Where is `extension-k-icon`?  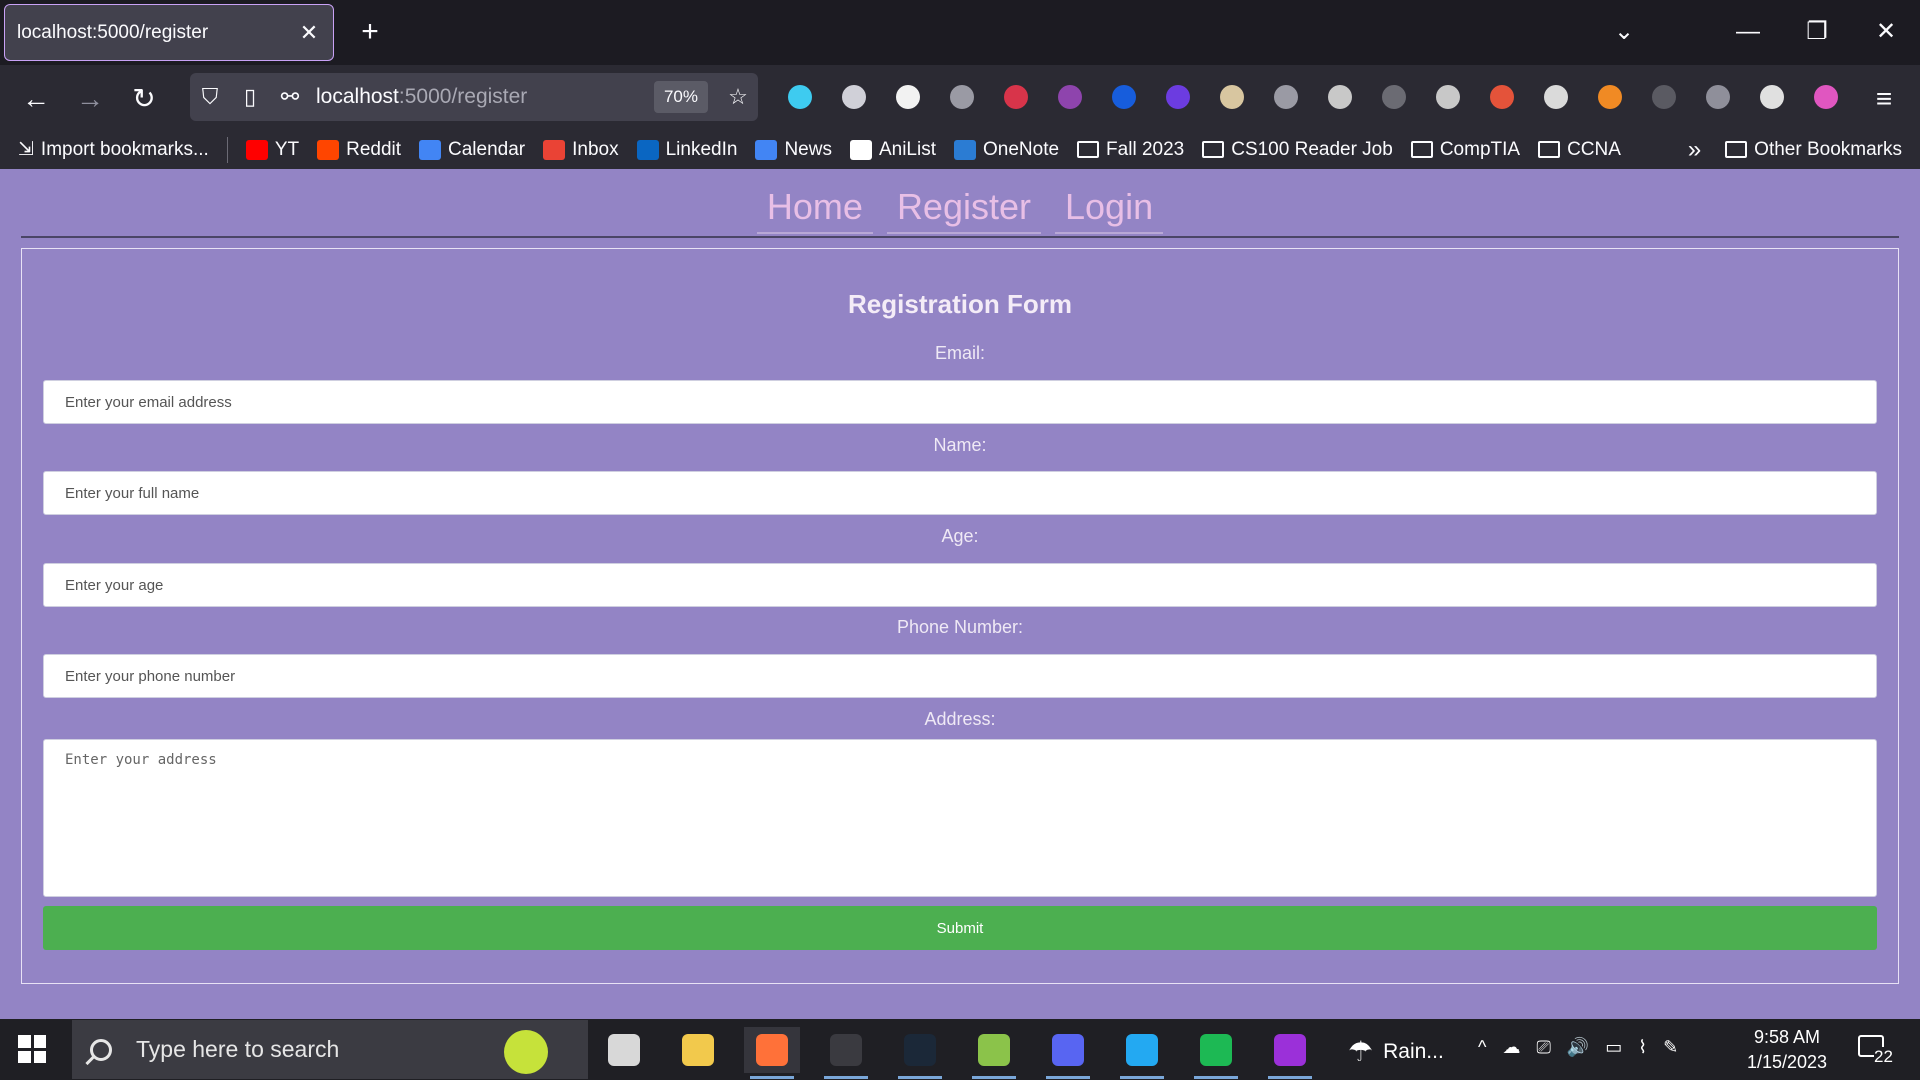
extension-k-icon is located at coordinates (1718, 97).